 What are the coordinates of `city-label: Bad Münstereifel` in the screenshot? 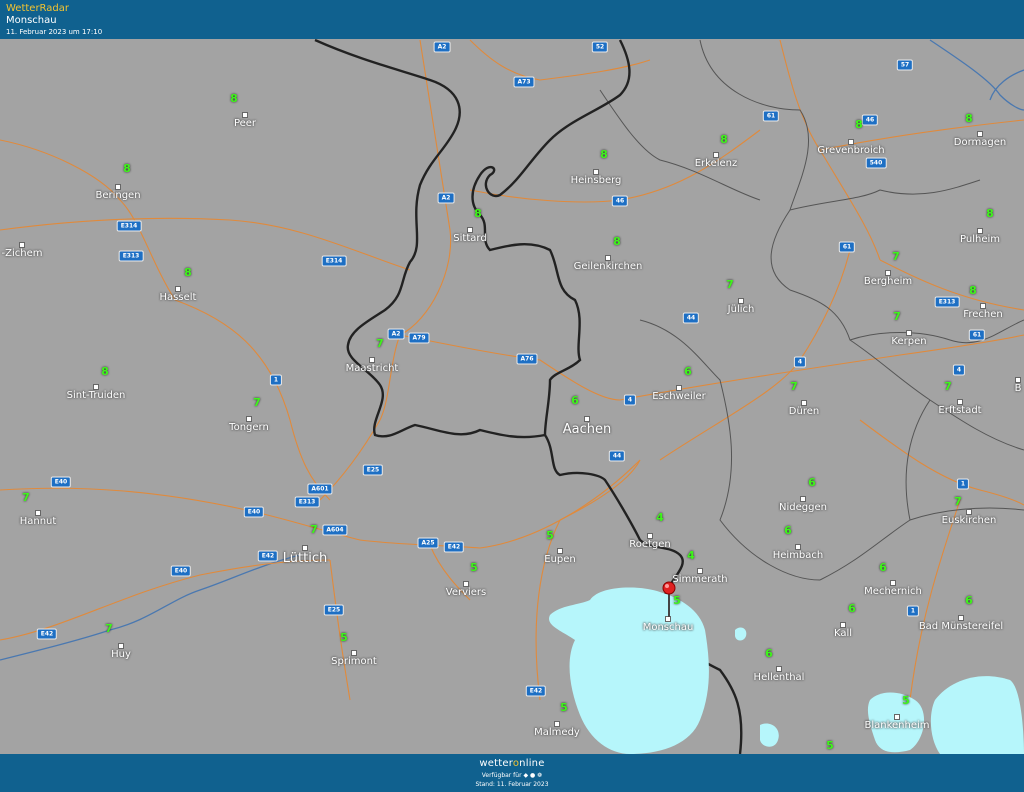 It's located at (961, 626).